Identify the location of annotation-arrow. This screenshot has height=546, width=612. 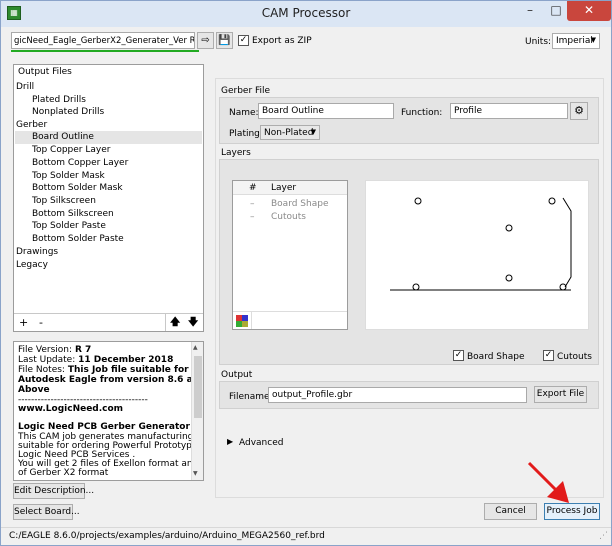
(548, 482).